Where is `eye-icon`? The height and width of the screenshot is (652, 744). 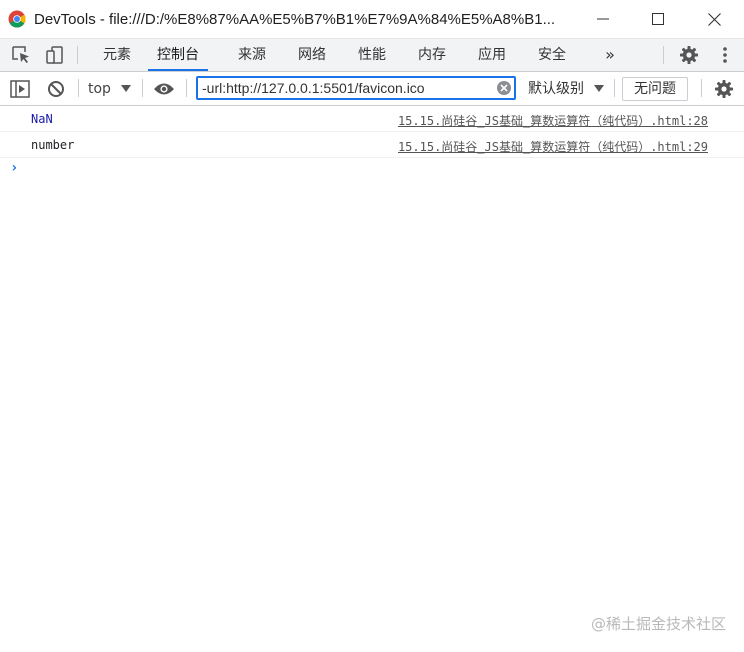
eye-icon is located at coordinates (164, 89).